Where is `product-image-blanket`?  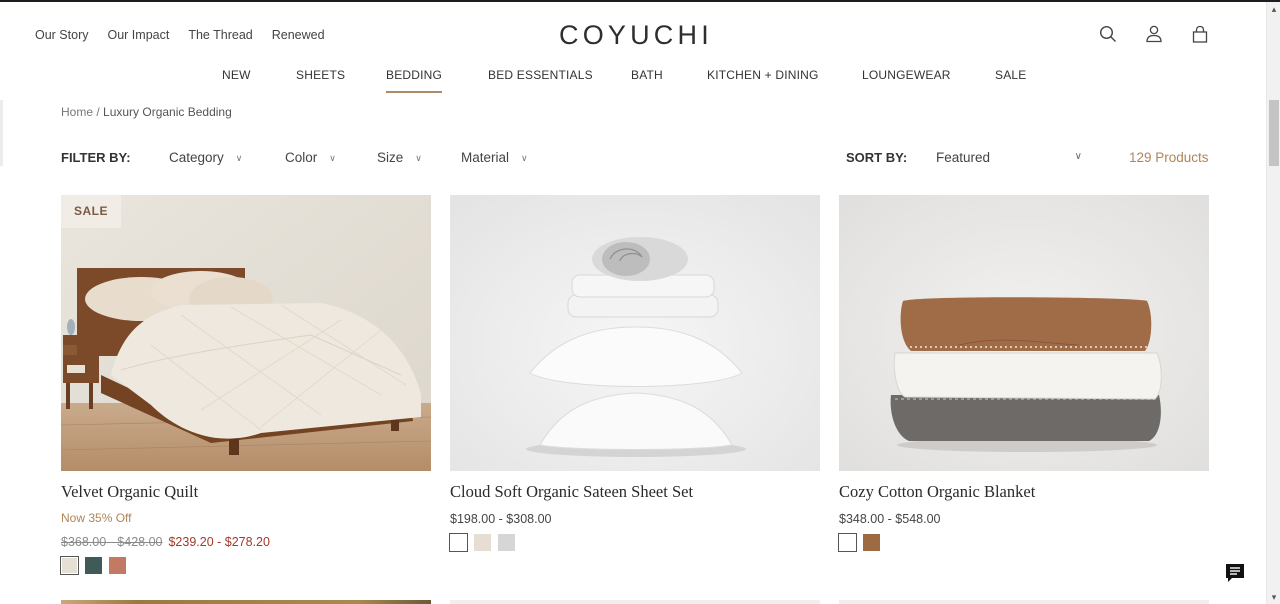 product-image-blanket is located at coordinates (1024, 333).